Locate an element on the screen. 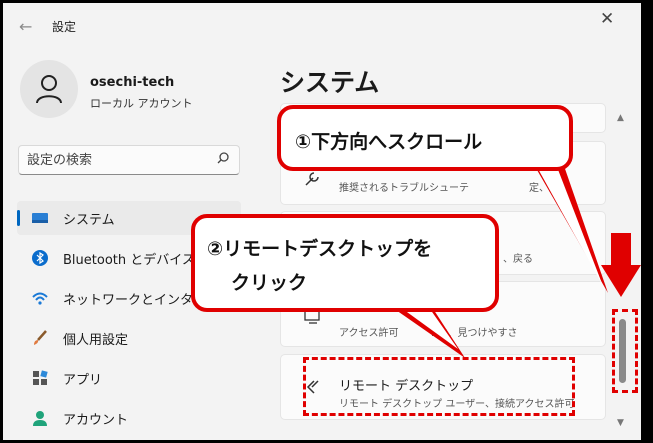 Image resolution: width=653 pixels, height=443 pixels. callout-text-line1: ②リモートデスクトップを is located at coordinates (320, 249).